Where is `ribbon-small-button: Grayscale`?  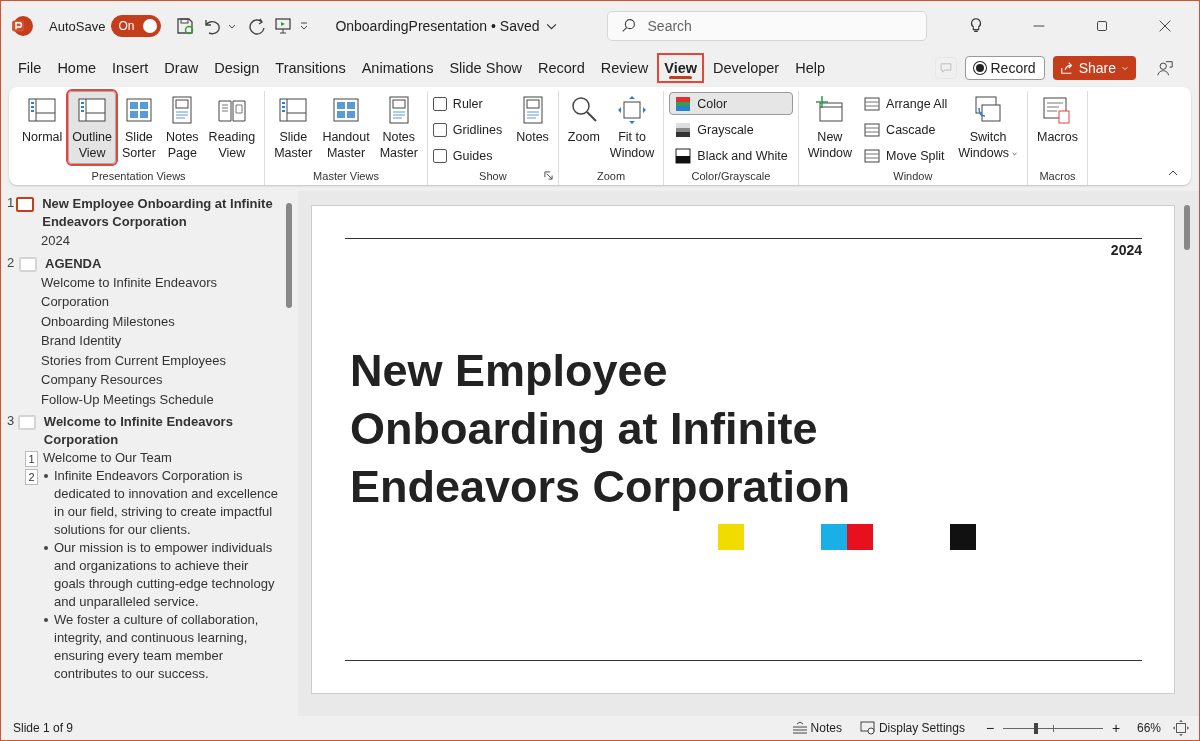 ribbon-small-button: Grayscale is located at coordinates (731, 129).